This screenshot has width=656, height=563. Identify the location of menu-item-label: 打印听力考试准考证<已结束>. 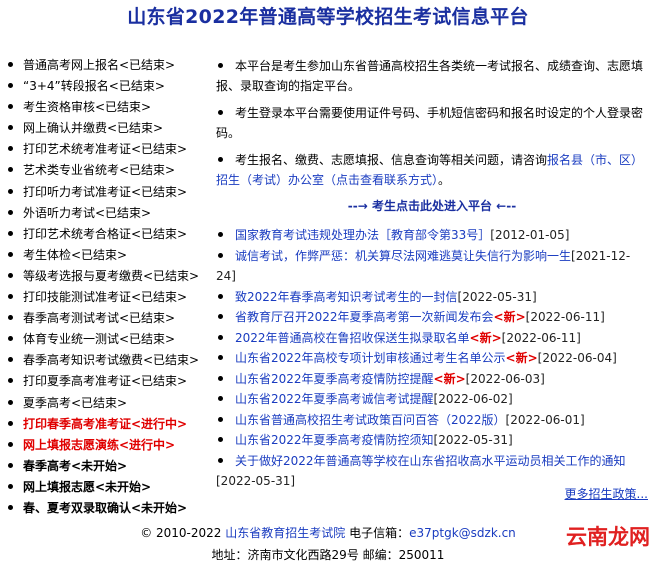
(105, 191).